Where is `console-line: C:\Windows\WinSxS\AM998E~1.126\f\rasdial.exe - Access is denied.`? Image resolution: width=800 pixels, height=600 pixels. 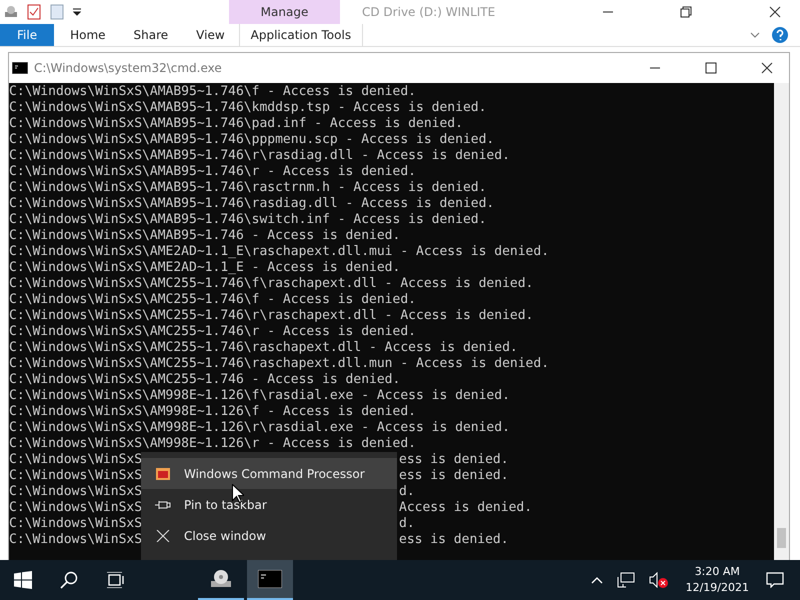
console-line: C:\Windows\WinSxS\AM998E~1.126\f\rasdial.exe - Access is denied. is located at coordinates (259, 395).